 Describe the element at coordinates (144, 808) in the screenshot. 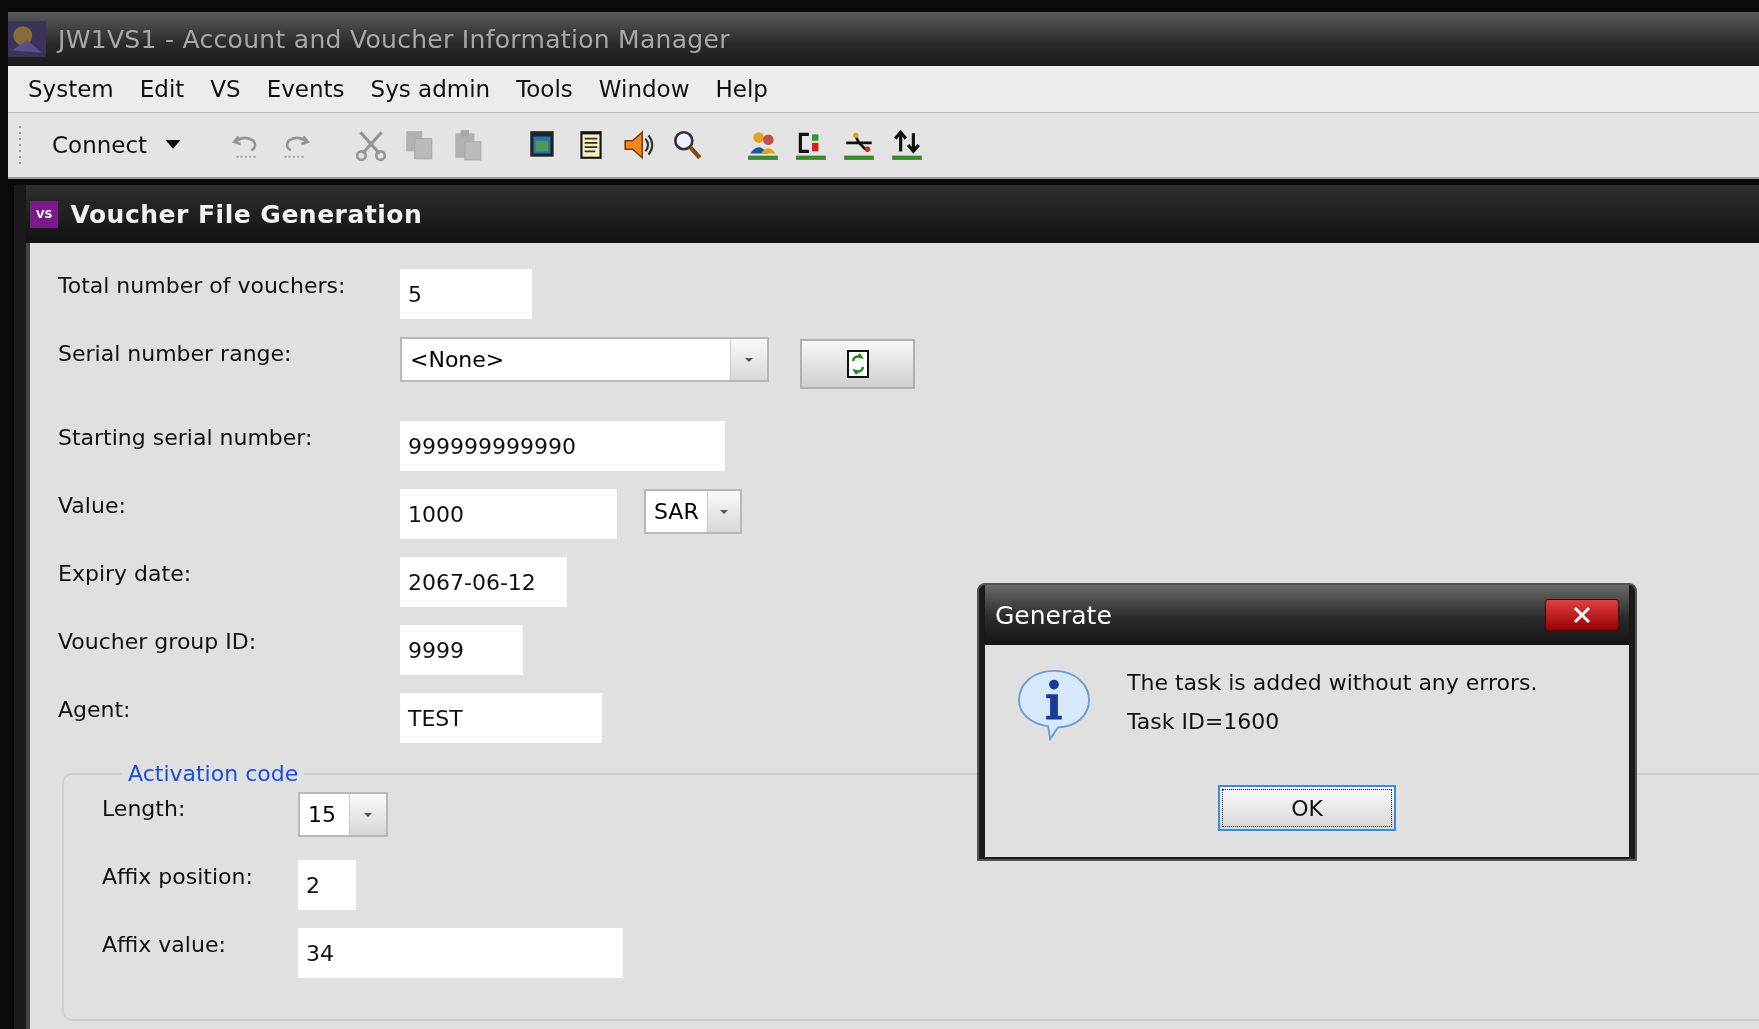

I see `field-label: Length:` at that location.